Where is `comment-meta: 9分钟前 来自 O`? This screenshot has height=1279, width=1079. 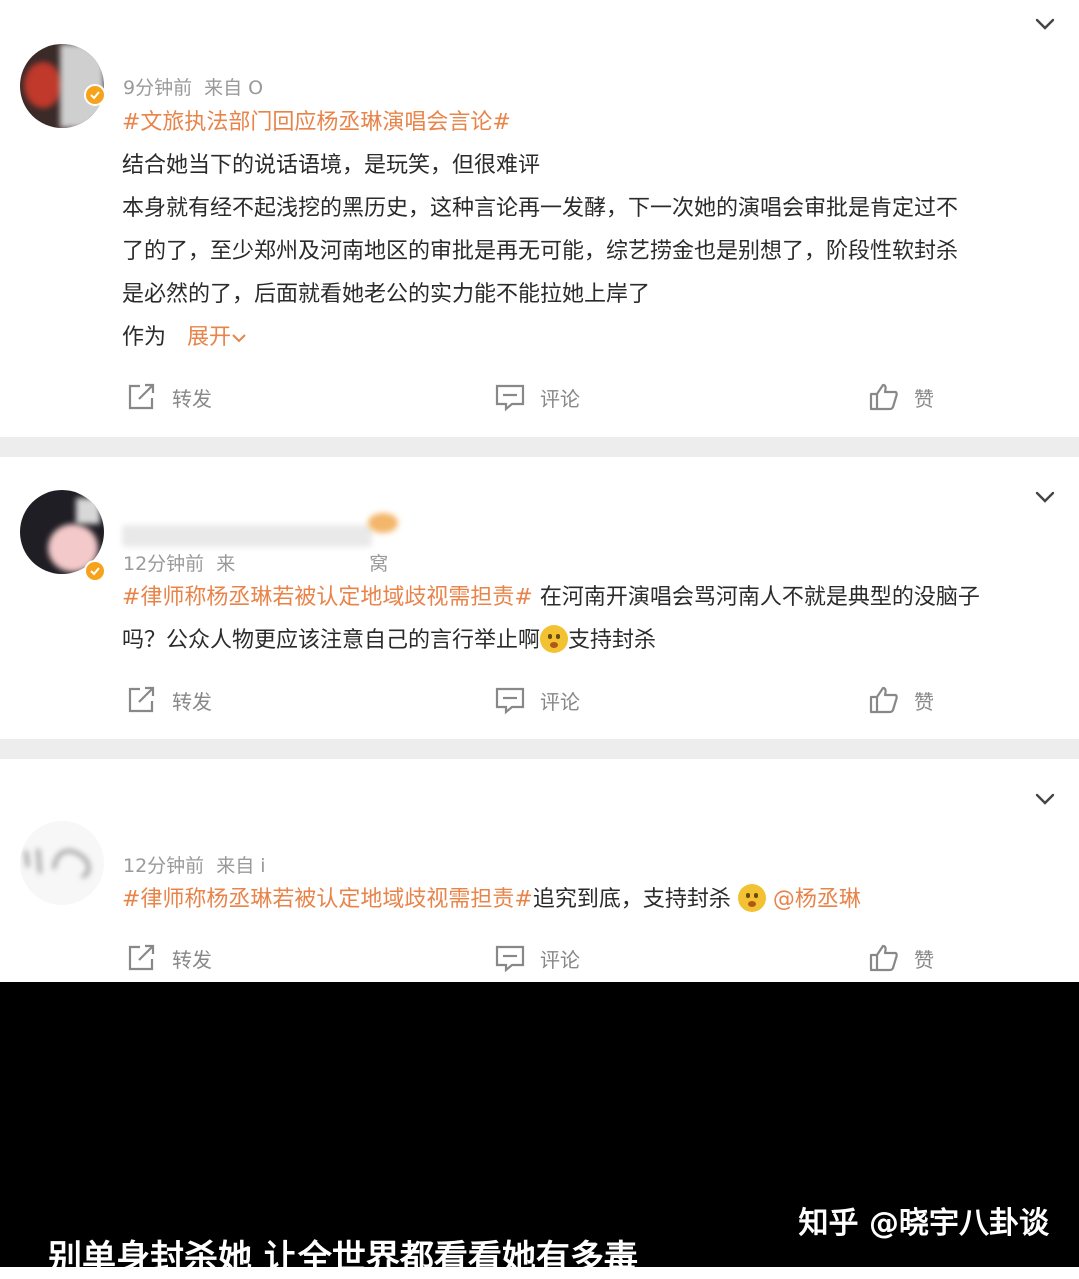 comment-meta: 9分钟前 来自 O is located at coordinates (199, 86).